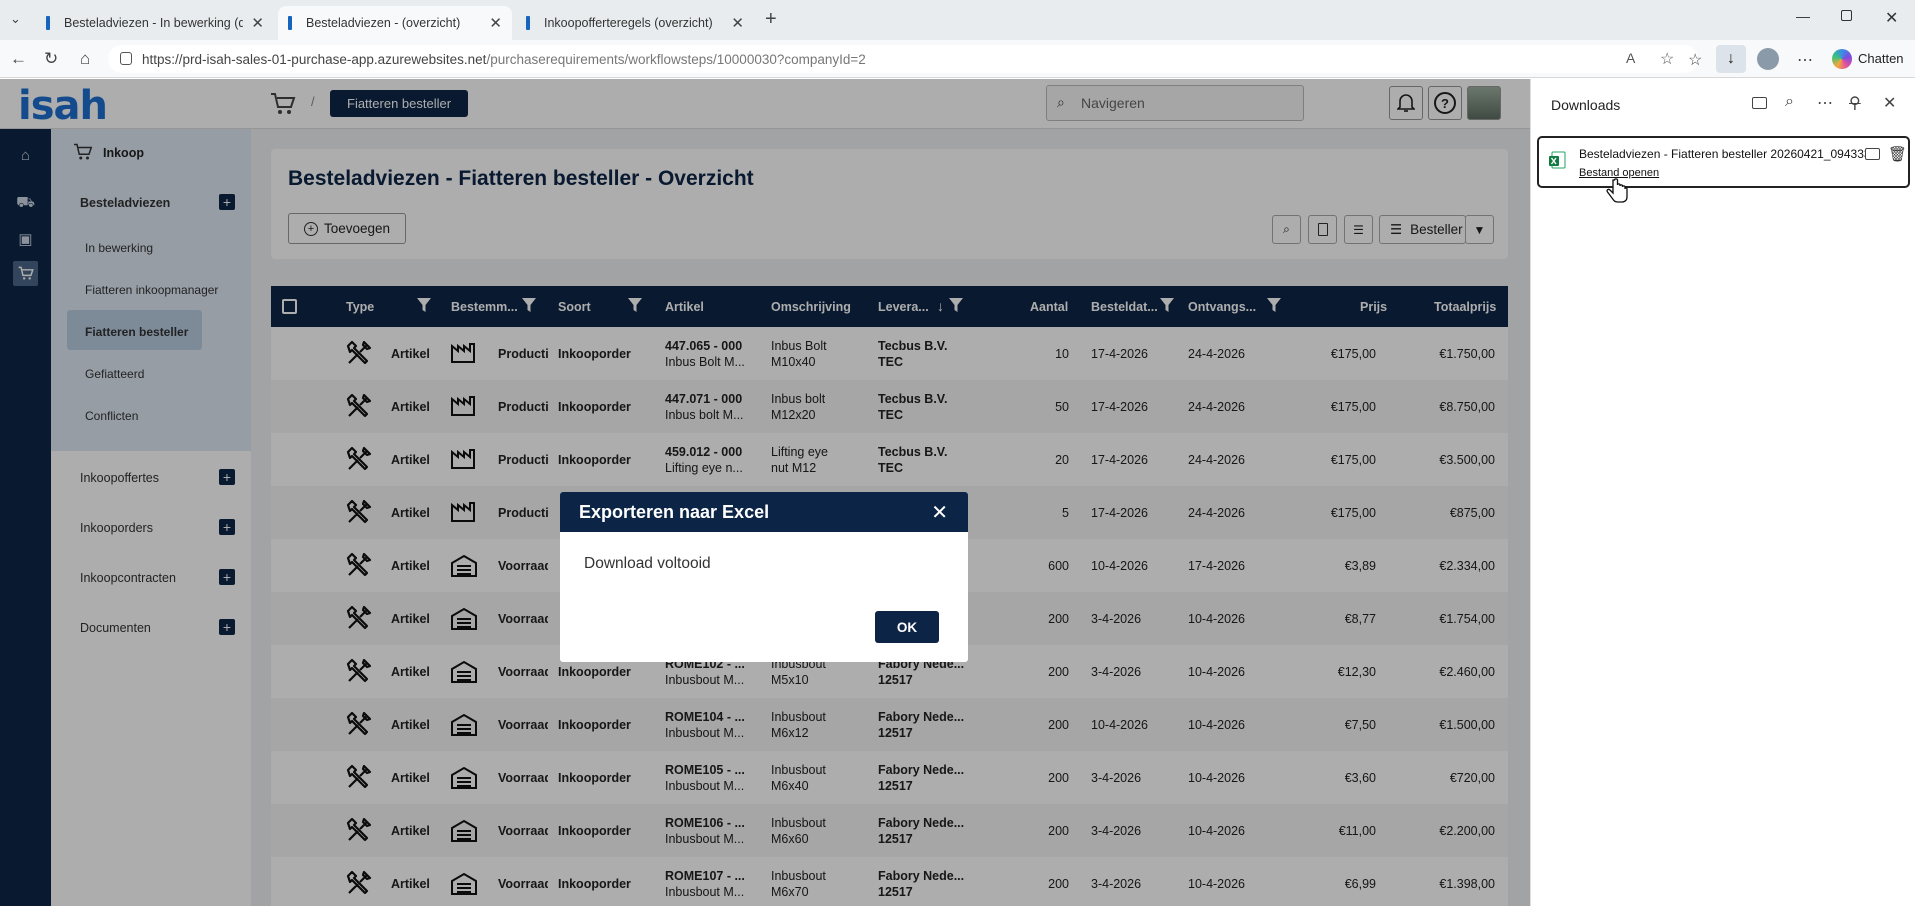 The height and width of the screenshot is (906, 1915). I want to click on excel-file-icon, so click(1557, 160).